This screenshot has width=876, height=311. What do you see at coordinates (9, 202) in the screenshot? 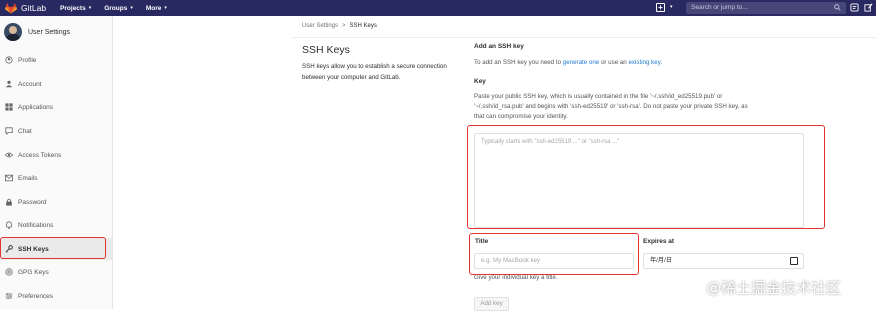
I see `password-icon` at bounding box center [9, 202].